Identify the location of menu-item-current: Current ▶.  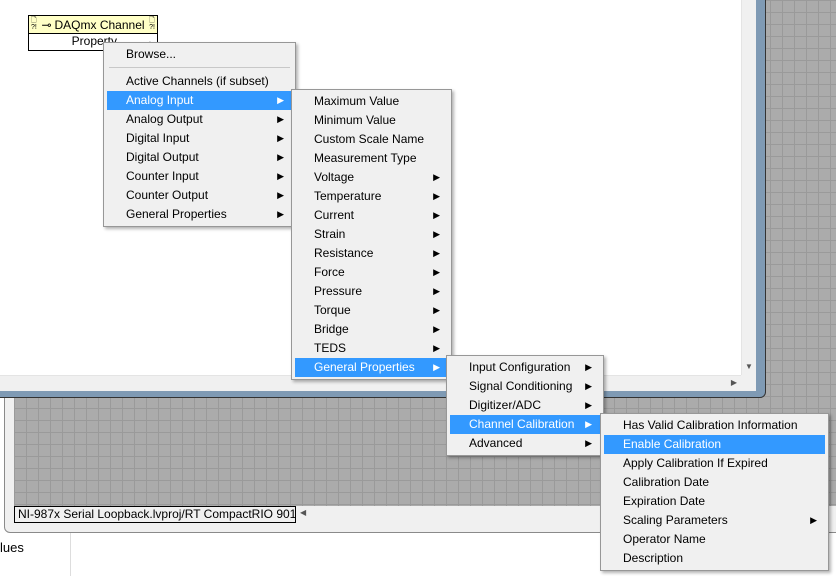
(371, 215).